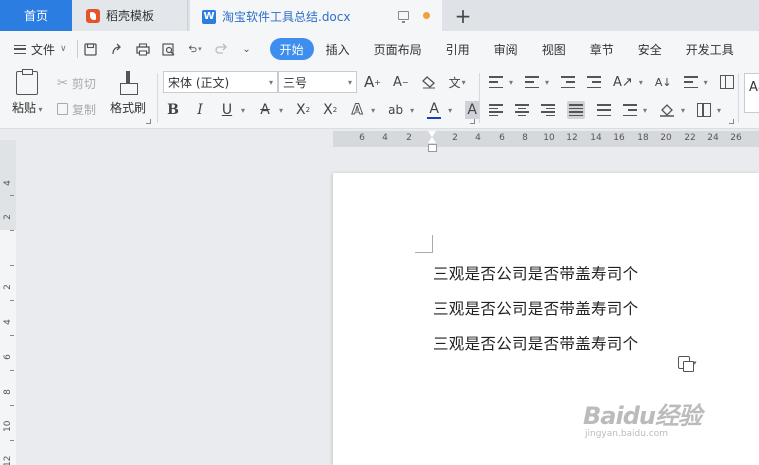 The width and height of the screenshot is (759, 465). I want to click on decrease-indent-icon, so click(568, 82).